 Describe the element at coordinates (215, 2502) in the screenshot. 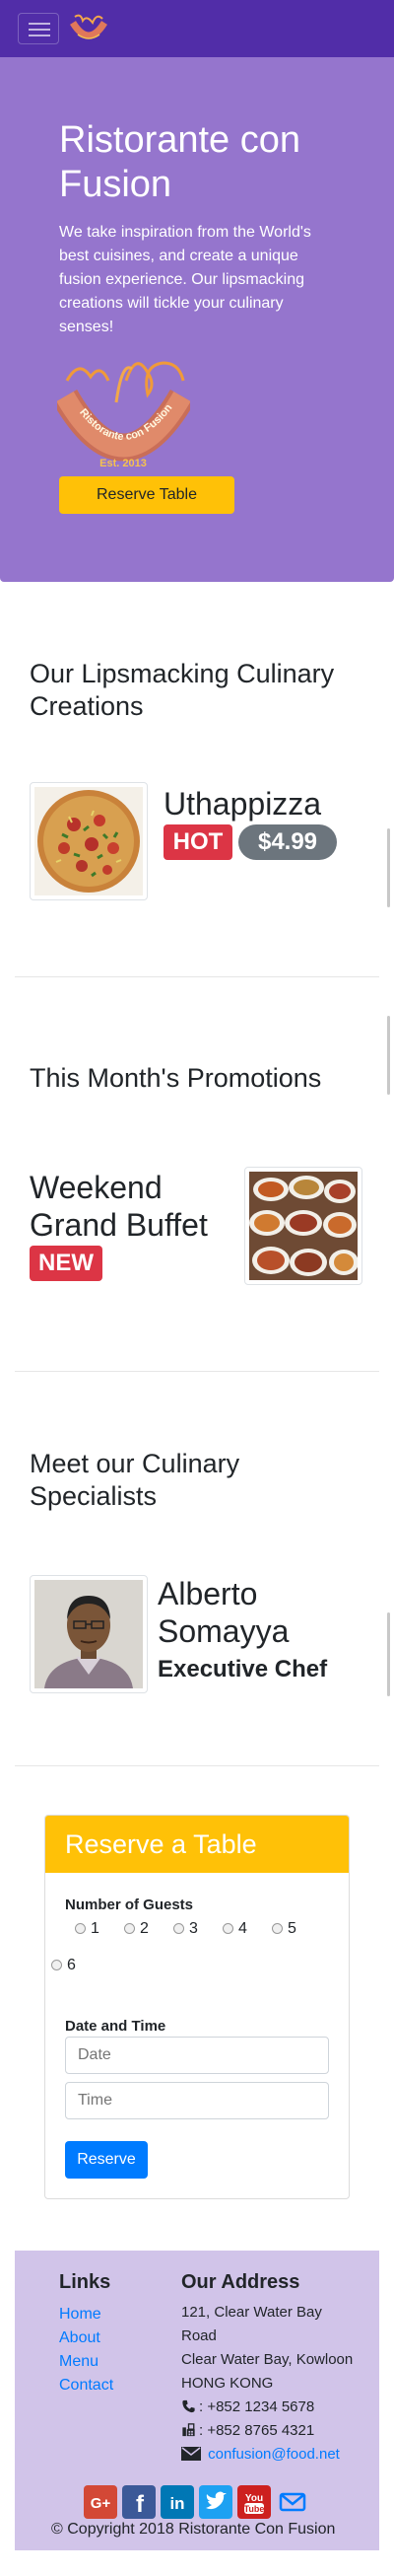

I see `twitter-icon` at that location.